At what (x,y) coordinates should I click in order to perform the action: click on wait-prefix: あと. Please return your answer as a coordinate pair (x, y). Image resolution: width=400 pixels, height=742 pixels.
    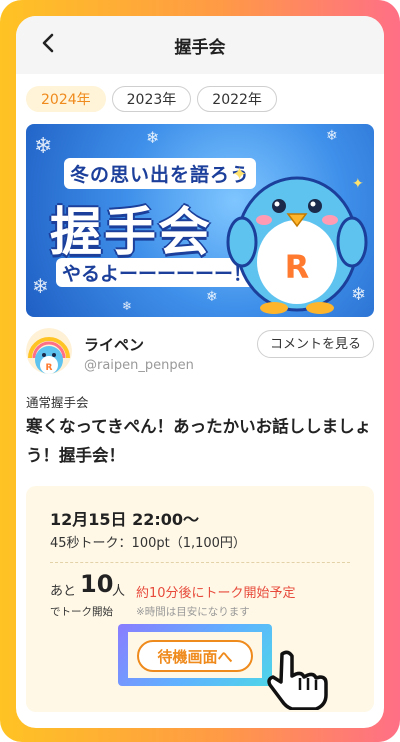
    Looking at the image, I should click on (63, 591).